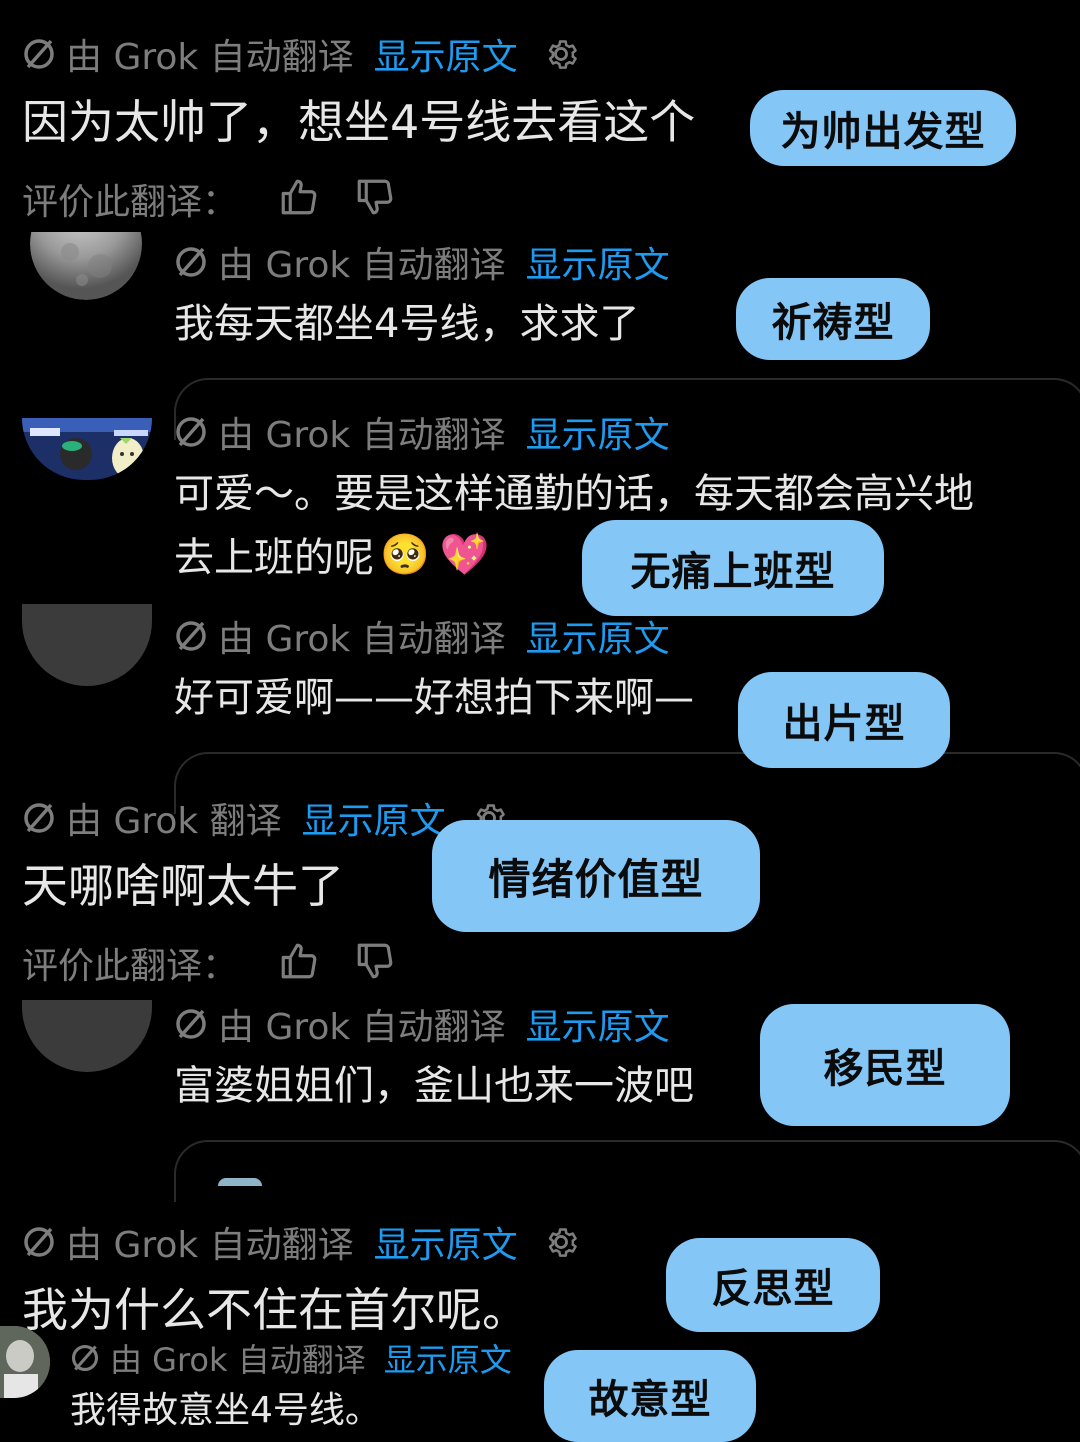 This screenshot has height=1442, width=1080. What do you see at coordinates (627, 1171) in the screenshot?
I see `reply-card-outline` at bounding box center [627, 1171].